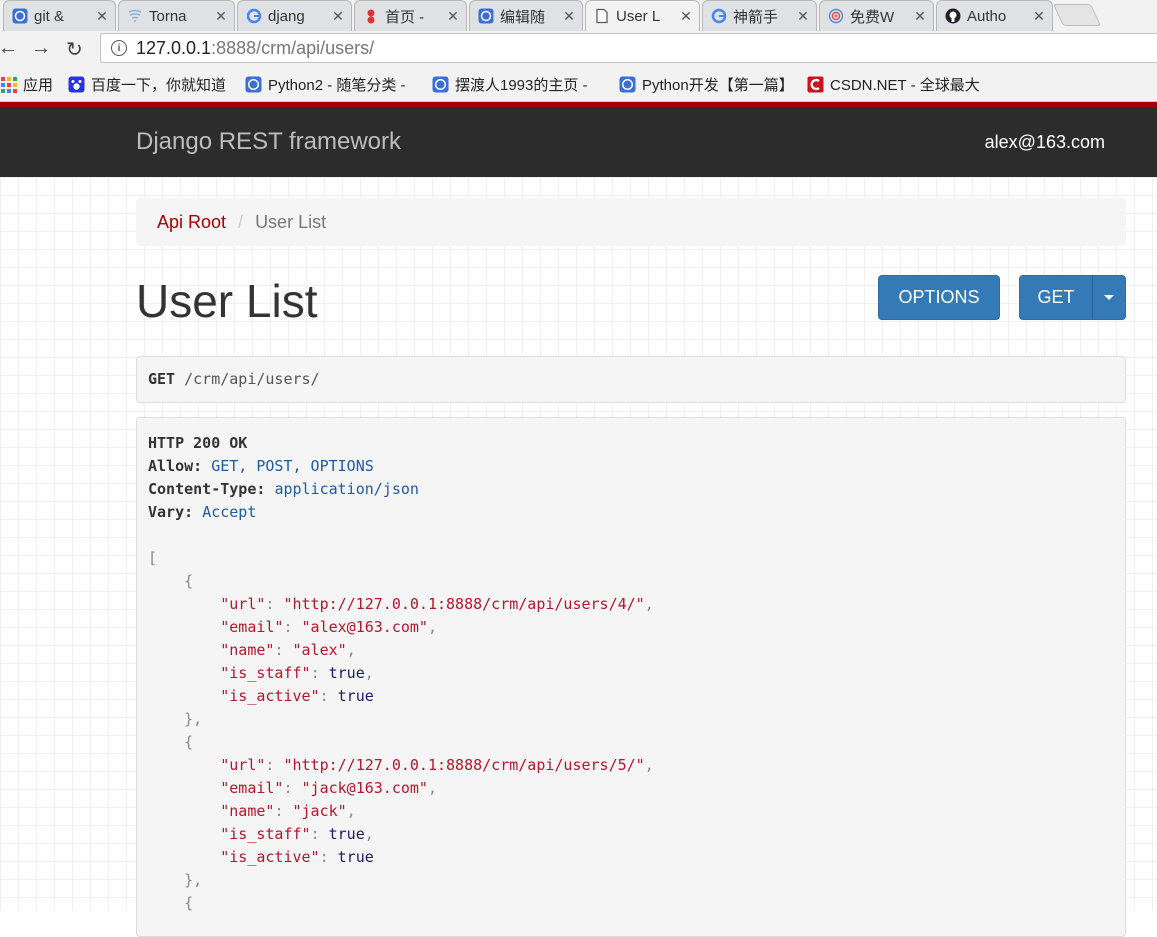 Image resolution: width=1157 pixels, height=937 pixels. What do you see at coordinates (716, 85) in the screenshot?
I see `bookmark-label: Python开发【第一篇】` at bounding box center [716, 85].